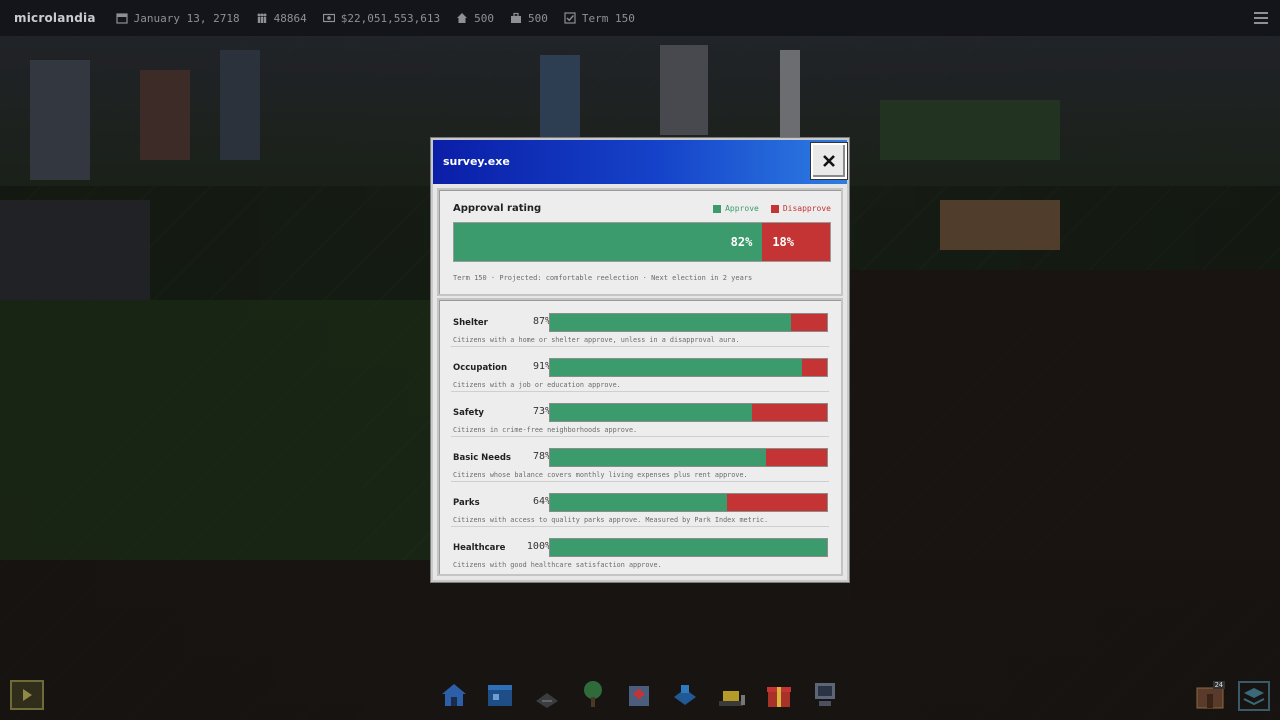  I want to click on category-percent: 100%, so click(538, 546).